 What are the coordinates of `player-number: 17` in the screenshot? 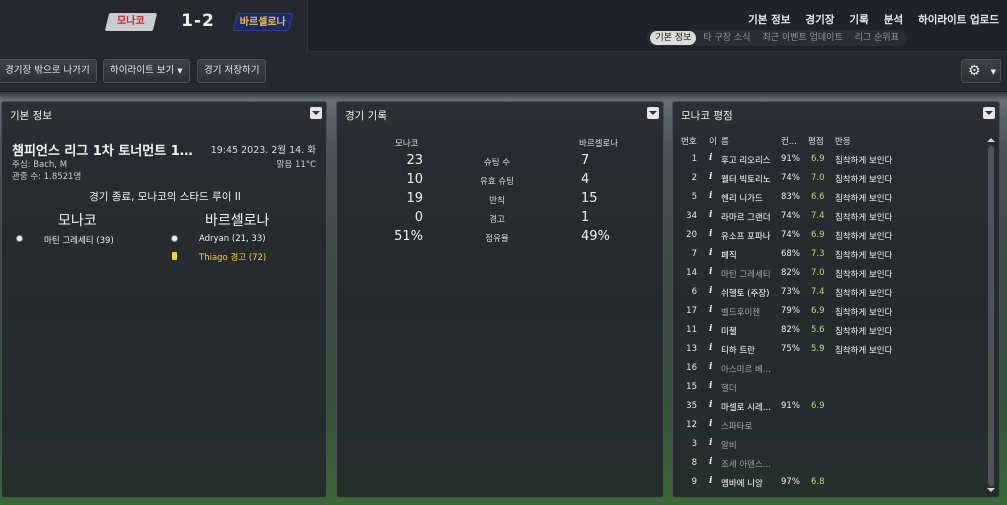 It's located at (691, 311).